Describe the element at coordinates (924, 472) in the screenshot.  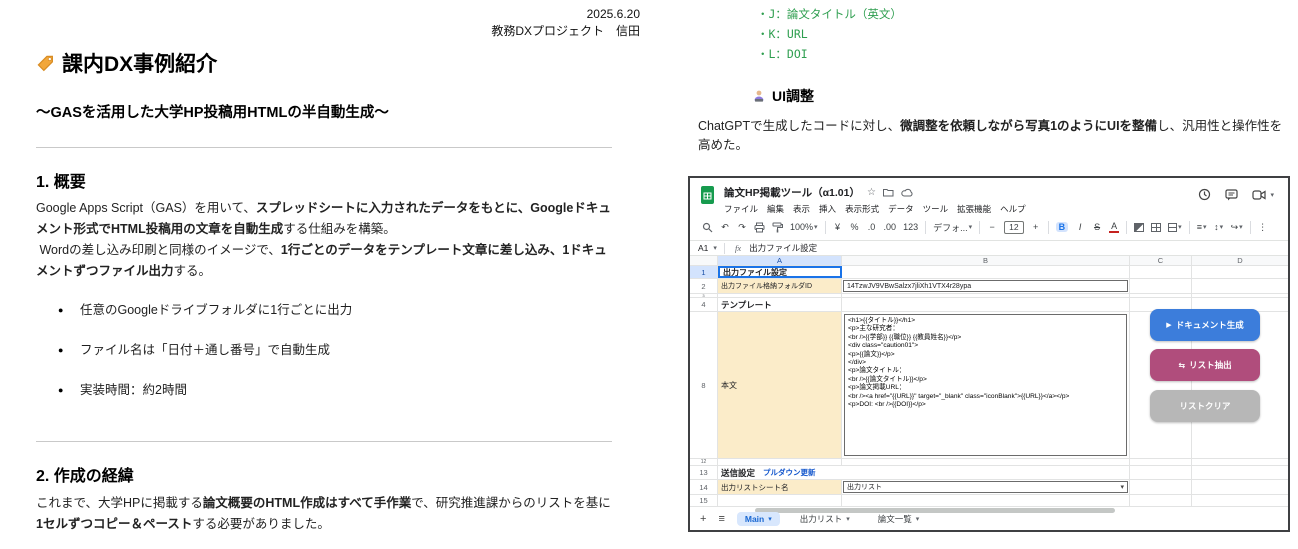
I see `cell-a13: 送信設定 プルダウン更新` at that location.